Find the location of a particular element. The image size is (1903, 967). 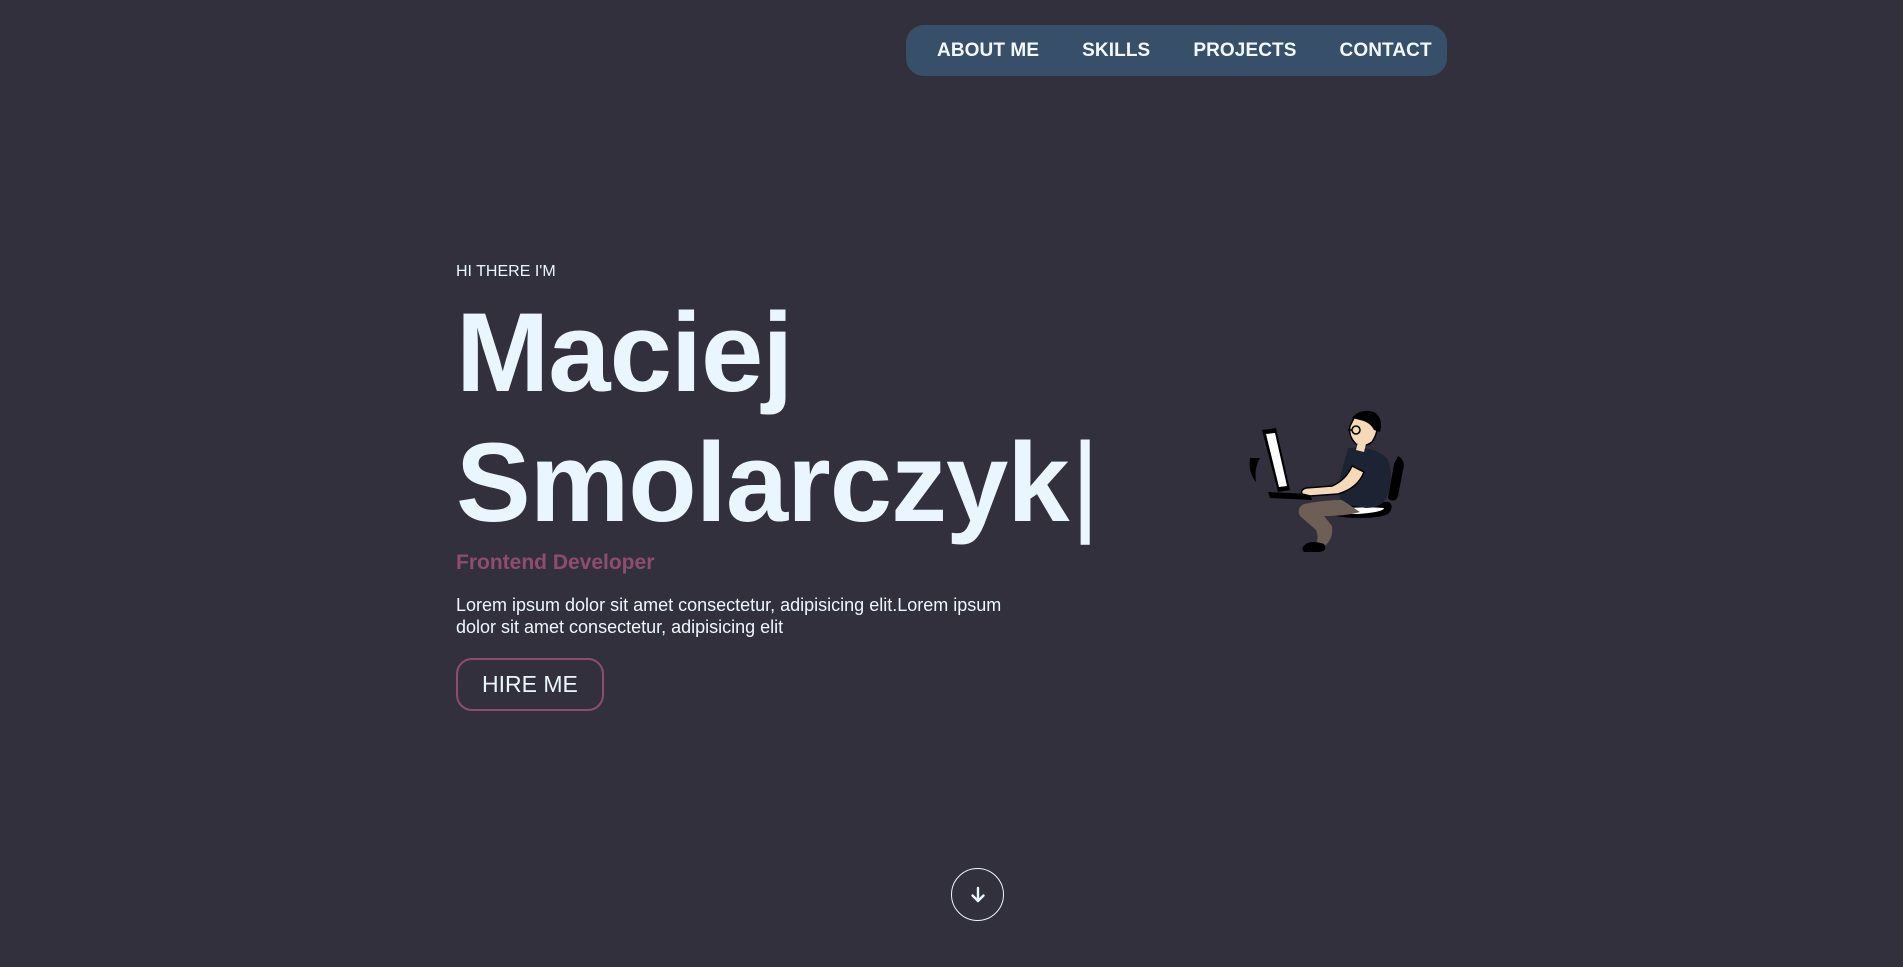

nav-link-about-me: ABOUT ME is located at coordinates (988, 51).